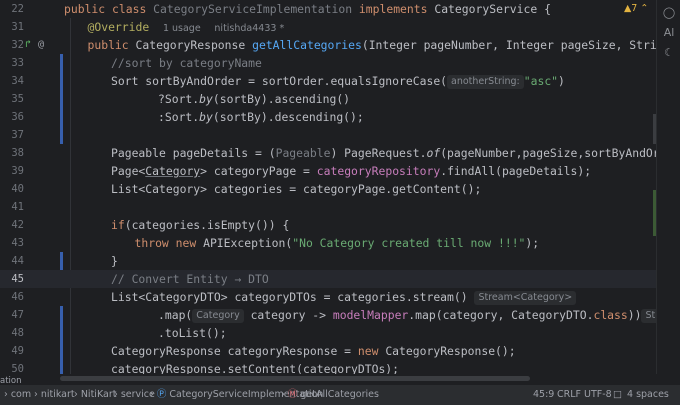 This screenshot has height=405, width=680. I want to click on horizontal-scrollbar-thumb, so click(295, 378).